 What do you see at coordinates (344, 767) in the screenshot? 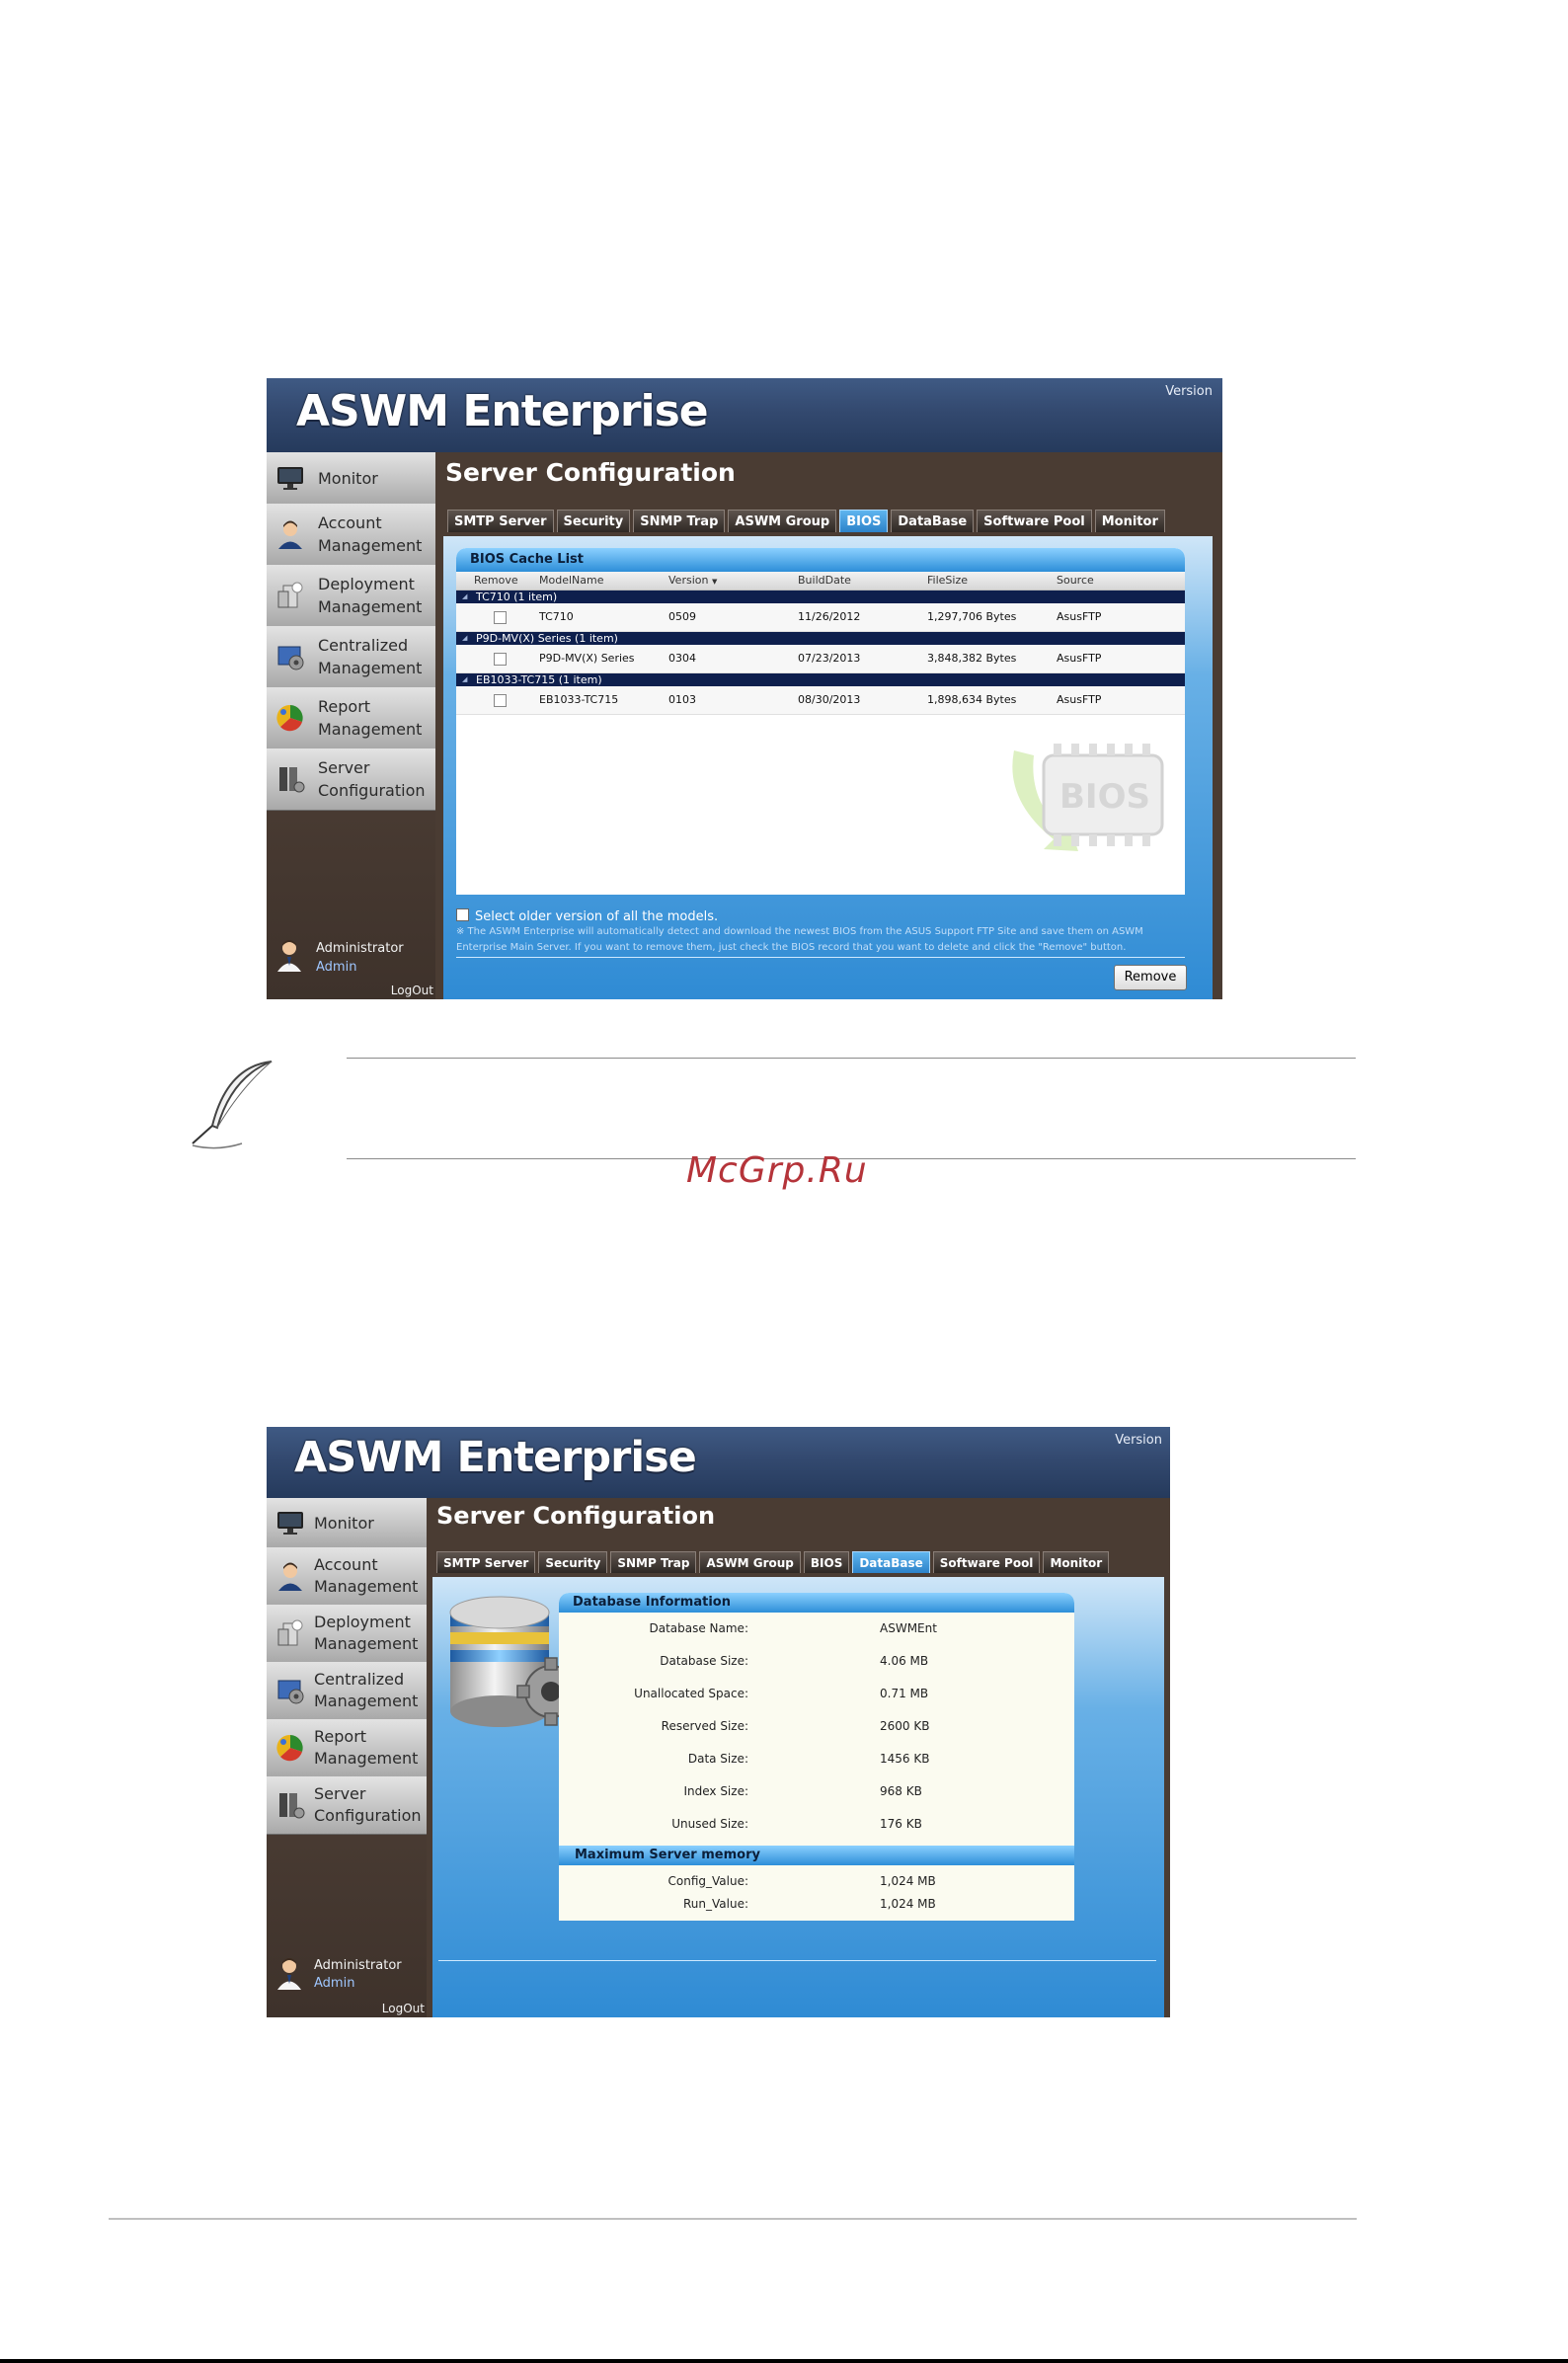
I see `nav-label: Server` at bounding box center [344, 767].